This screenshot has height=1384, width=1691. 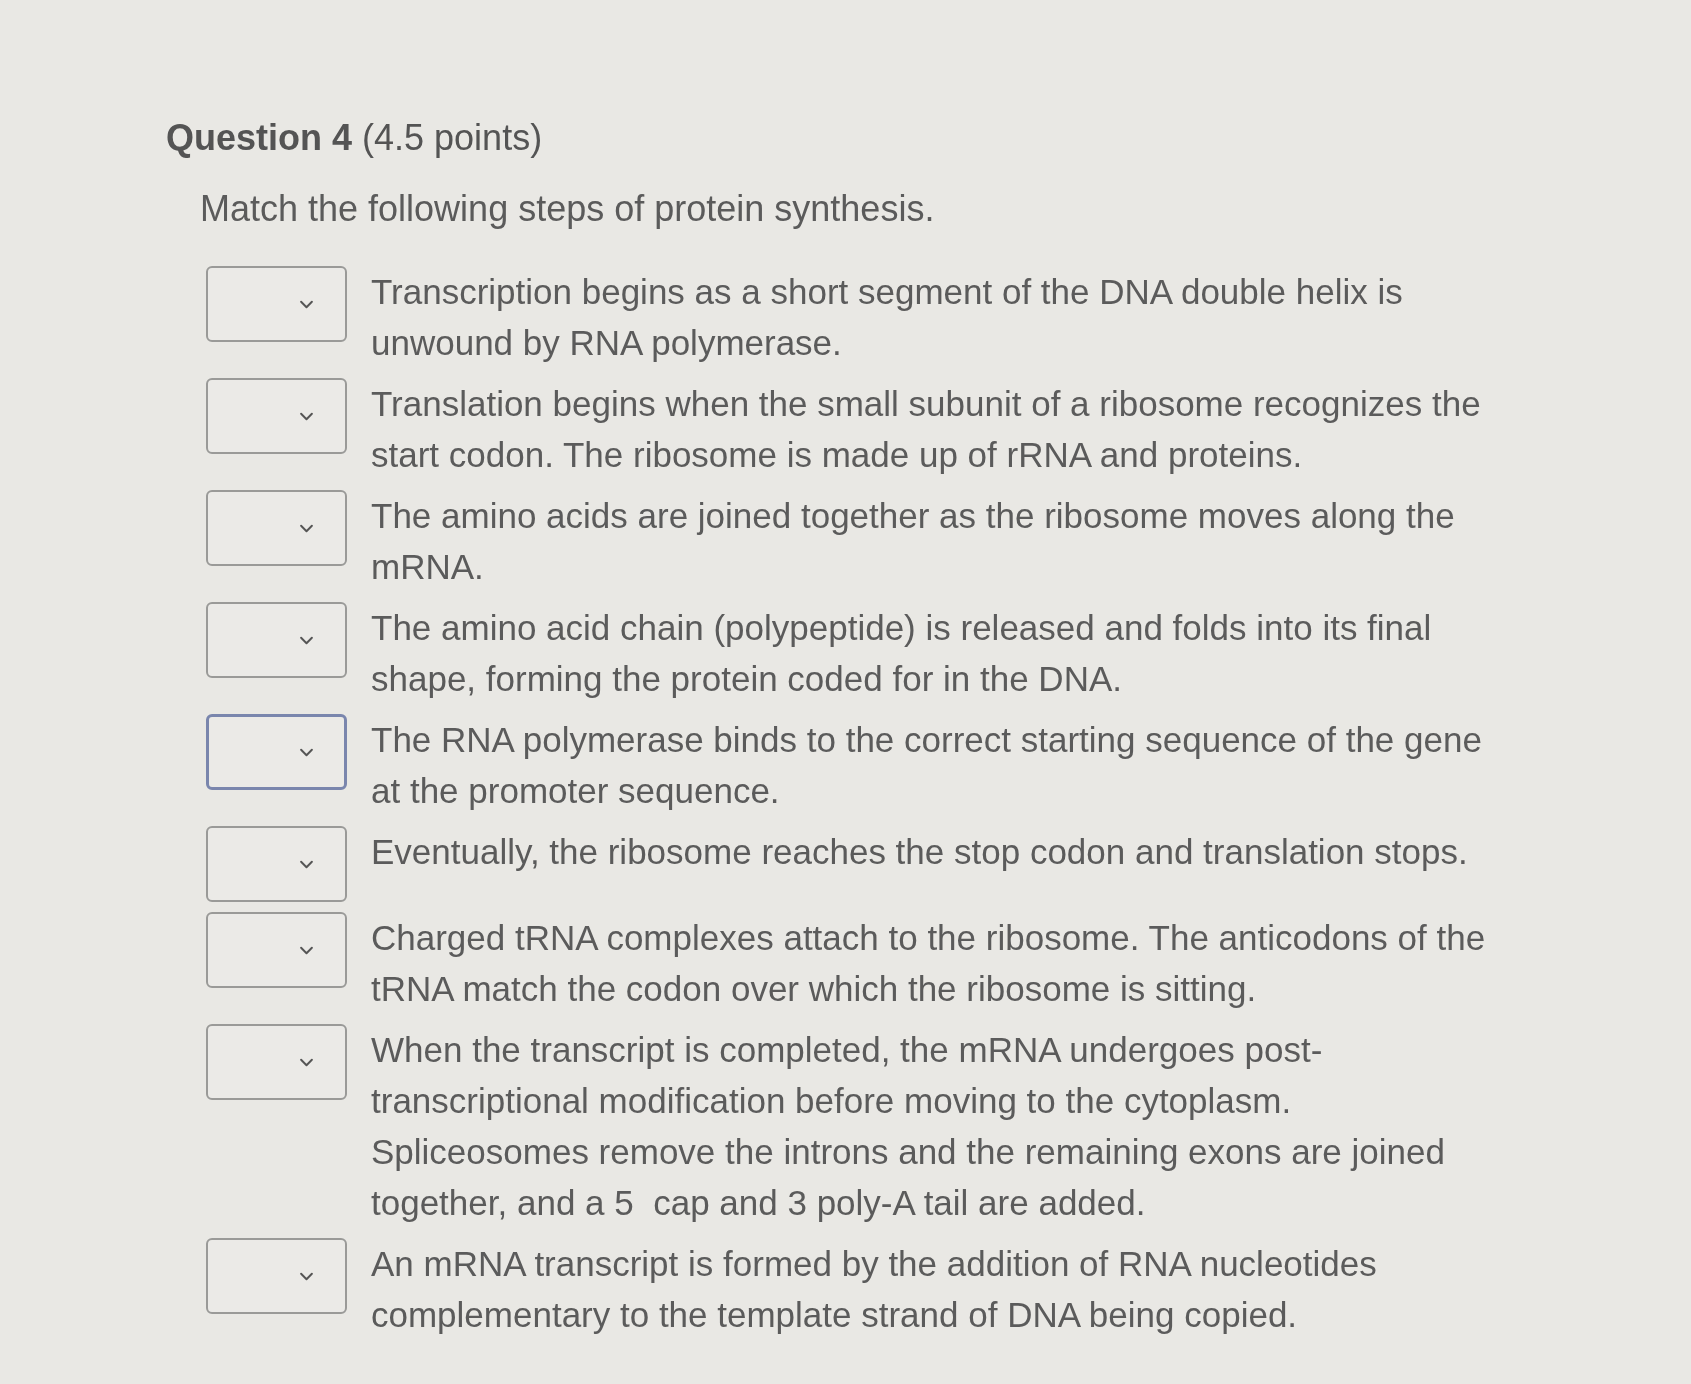 What do you see at coordinates (908, 1126) in the screenshot?
I see `step-description: When the transcript is completed, the mRNA undergoes post-transcriptional modification before moving to the cytoplasm. Spliceosomes remove the introns and the remaining exons are joined together, and a 5 cap and 3 poly-A tail are added.` at bounding box center [908, 1126].